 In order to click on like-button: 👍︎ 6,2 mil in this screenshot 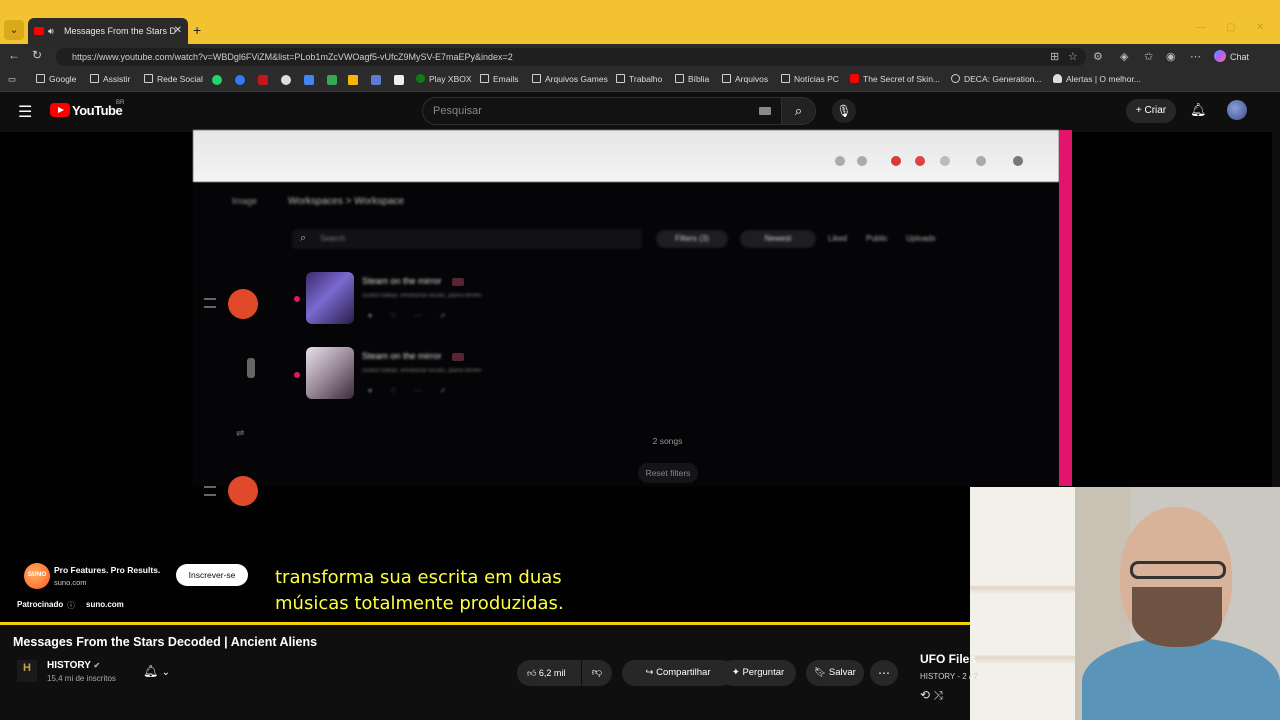, I will do `click(549, 673)`.